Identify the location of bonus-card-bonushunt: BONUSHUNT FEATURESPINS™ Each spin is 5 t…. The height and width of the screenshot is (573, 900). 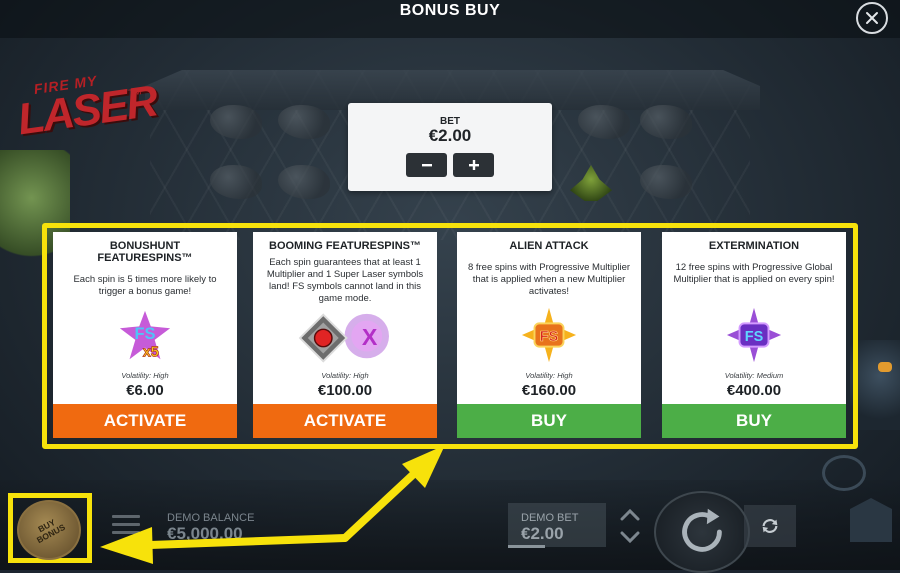
(145, 335).